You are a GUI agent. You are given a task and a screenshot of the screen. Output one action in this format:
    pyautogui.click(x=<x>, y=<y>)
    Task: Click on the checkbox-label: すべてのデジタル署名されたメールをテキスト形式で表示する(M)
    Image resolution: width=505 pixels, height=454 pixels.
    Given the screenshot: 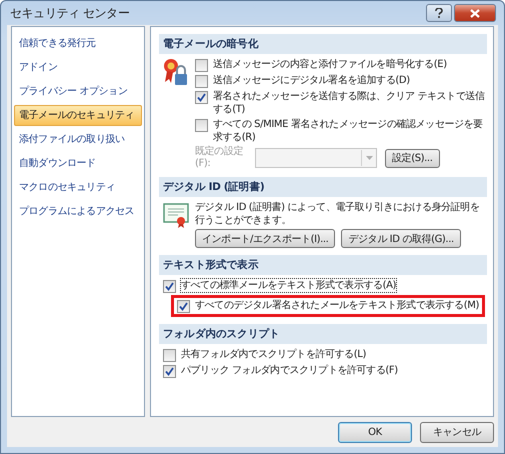 What is the action you would take?
    pyautogui.click(x=337, y=305)
    